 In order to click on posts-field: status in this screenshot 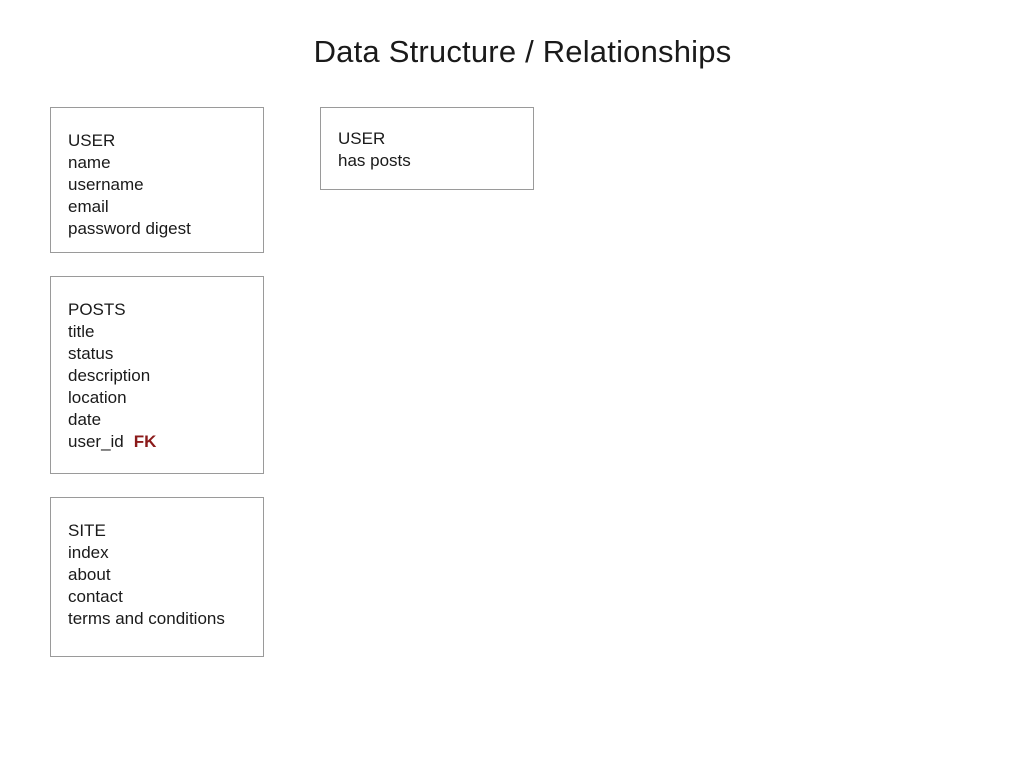, I will do `click(91, 353)`.